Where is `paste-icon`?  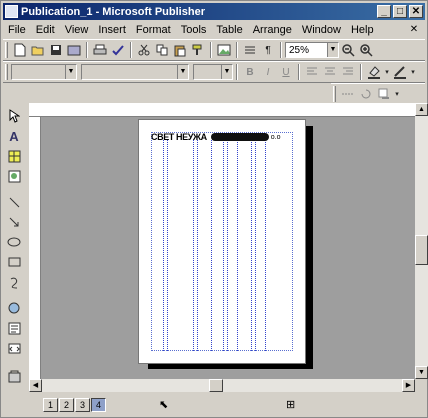
paste-icon is located at coordinates (180, 50).